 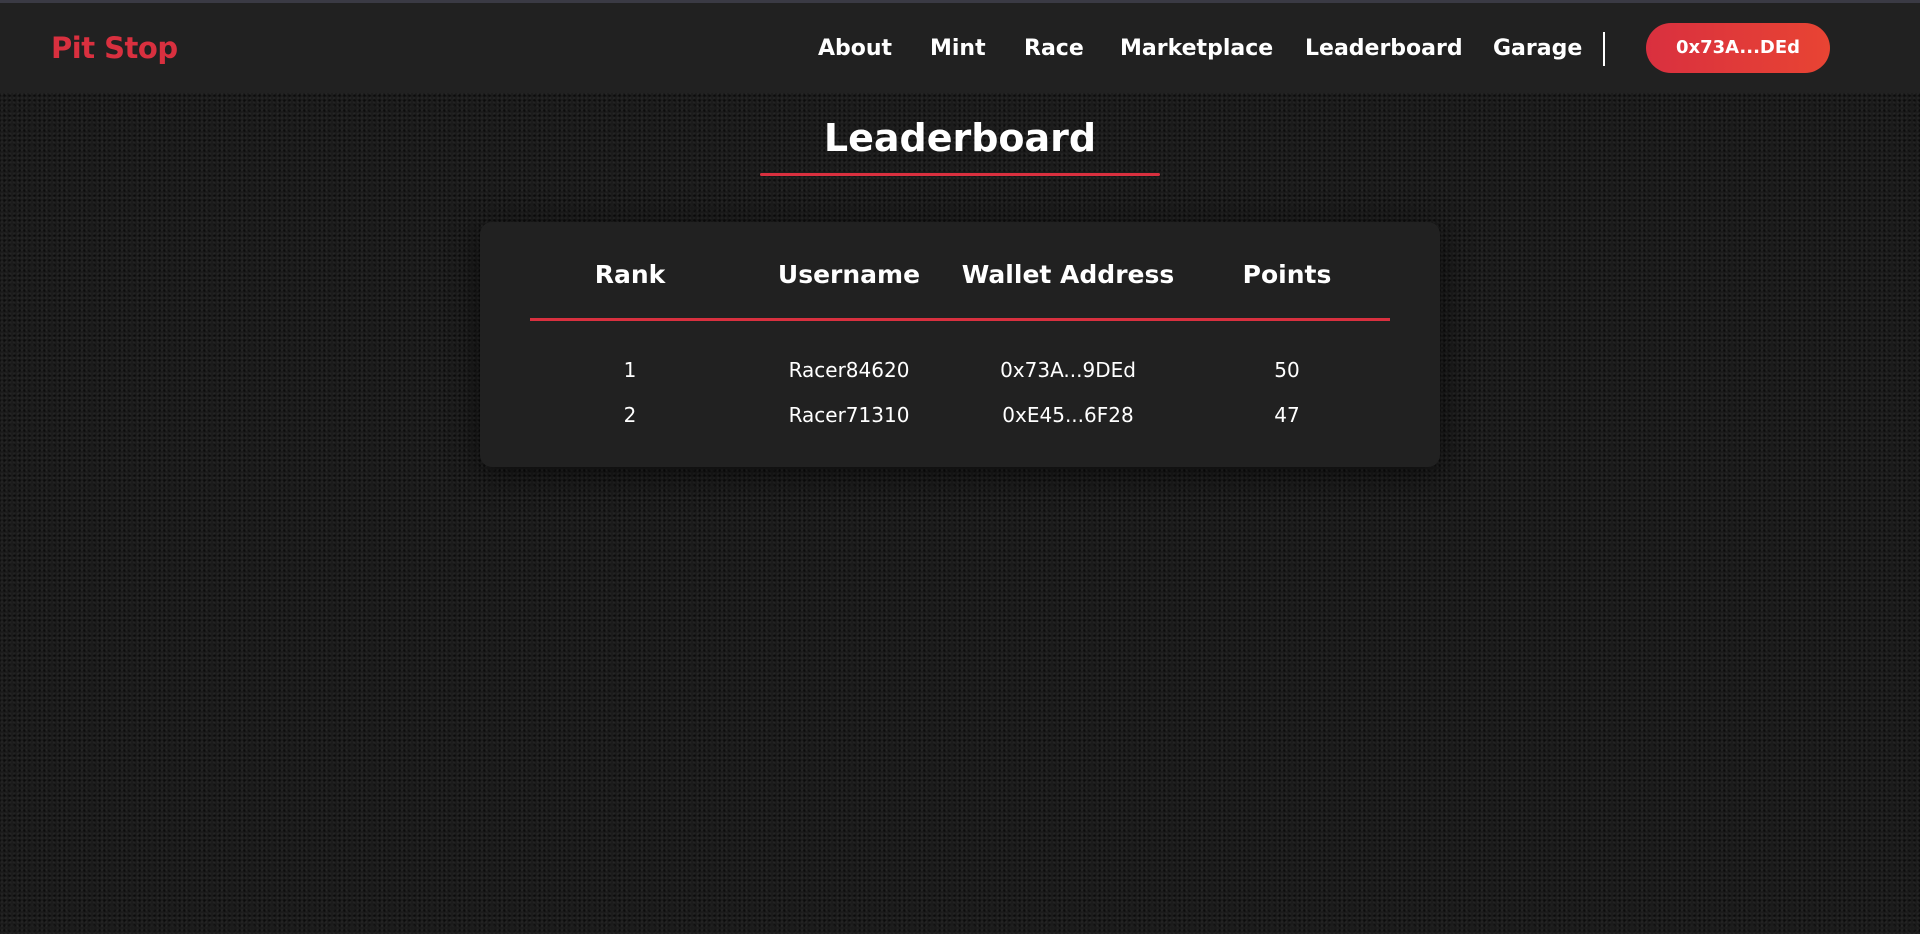 I want to click on title-underline, so click(x=960, y=174).